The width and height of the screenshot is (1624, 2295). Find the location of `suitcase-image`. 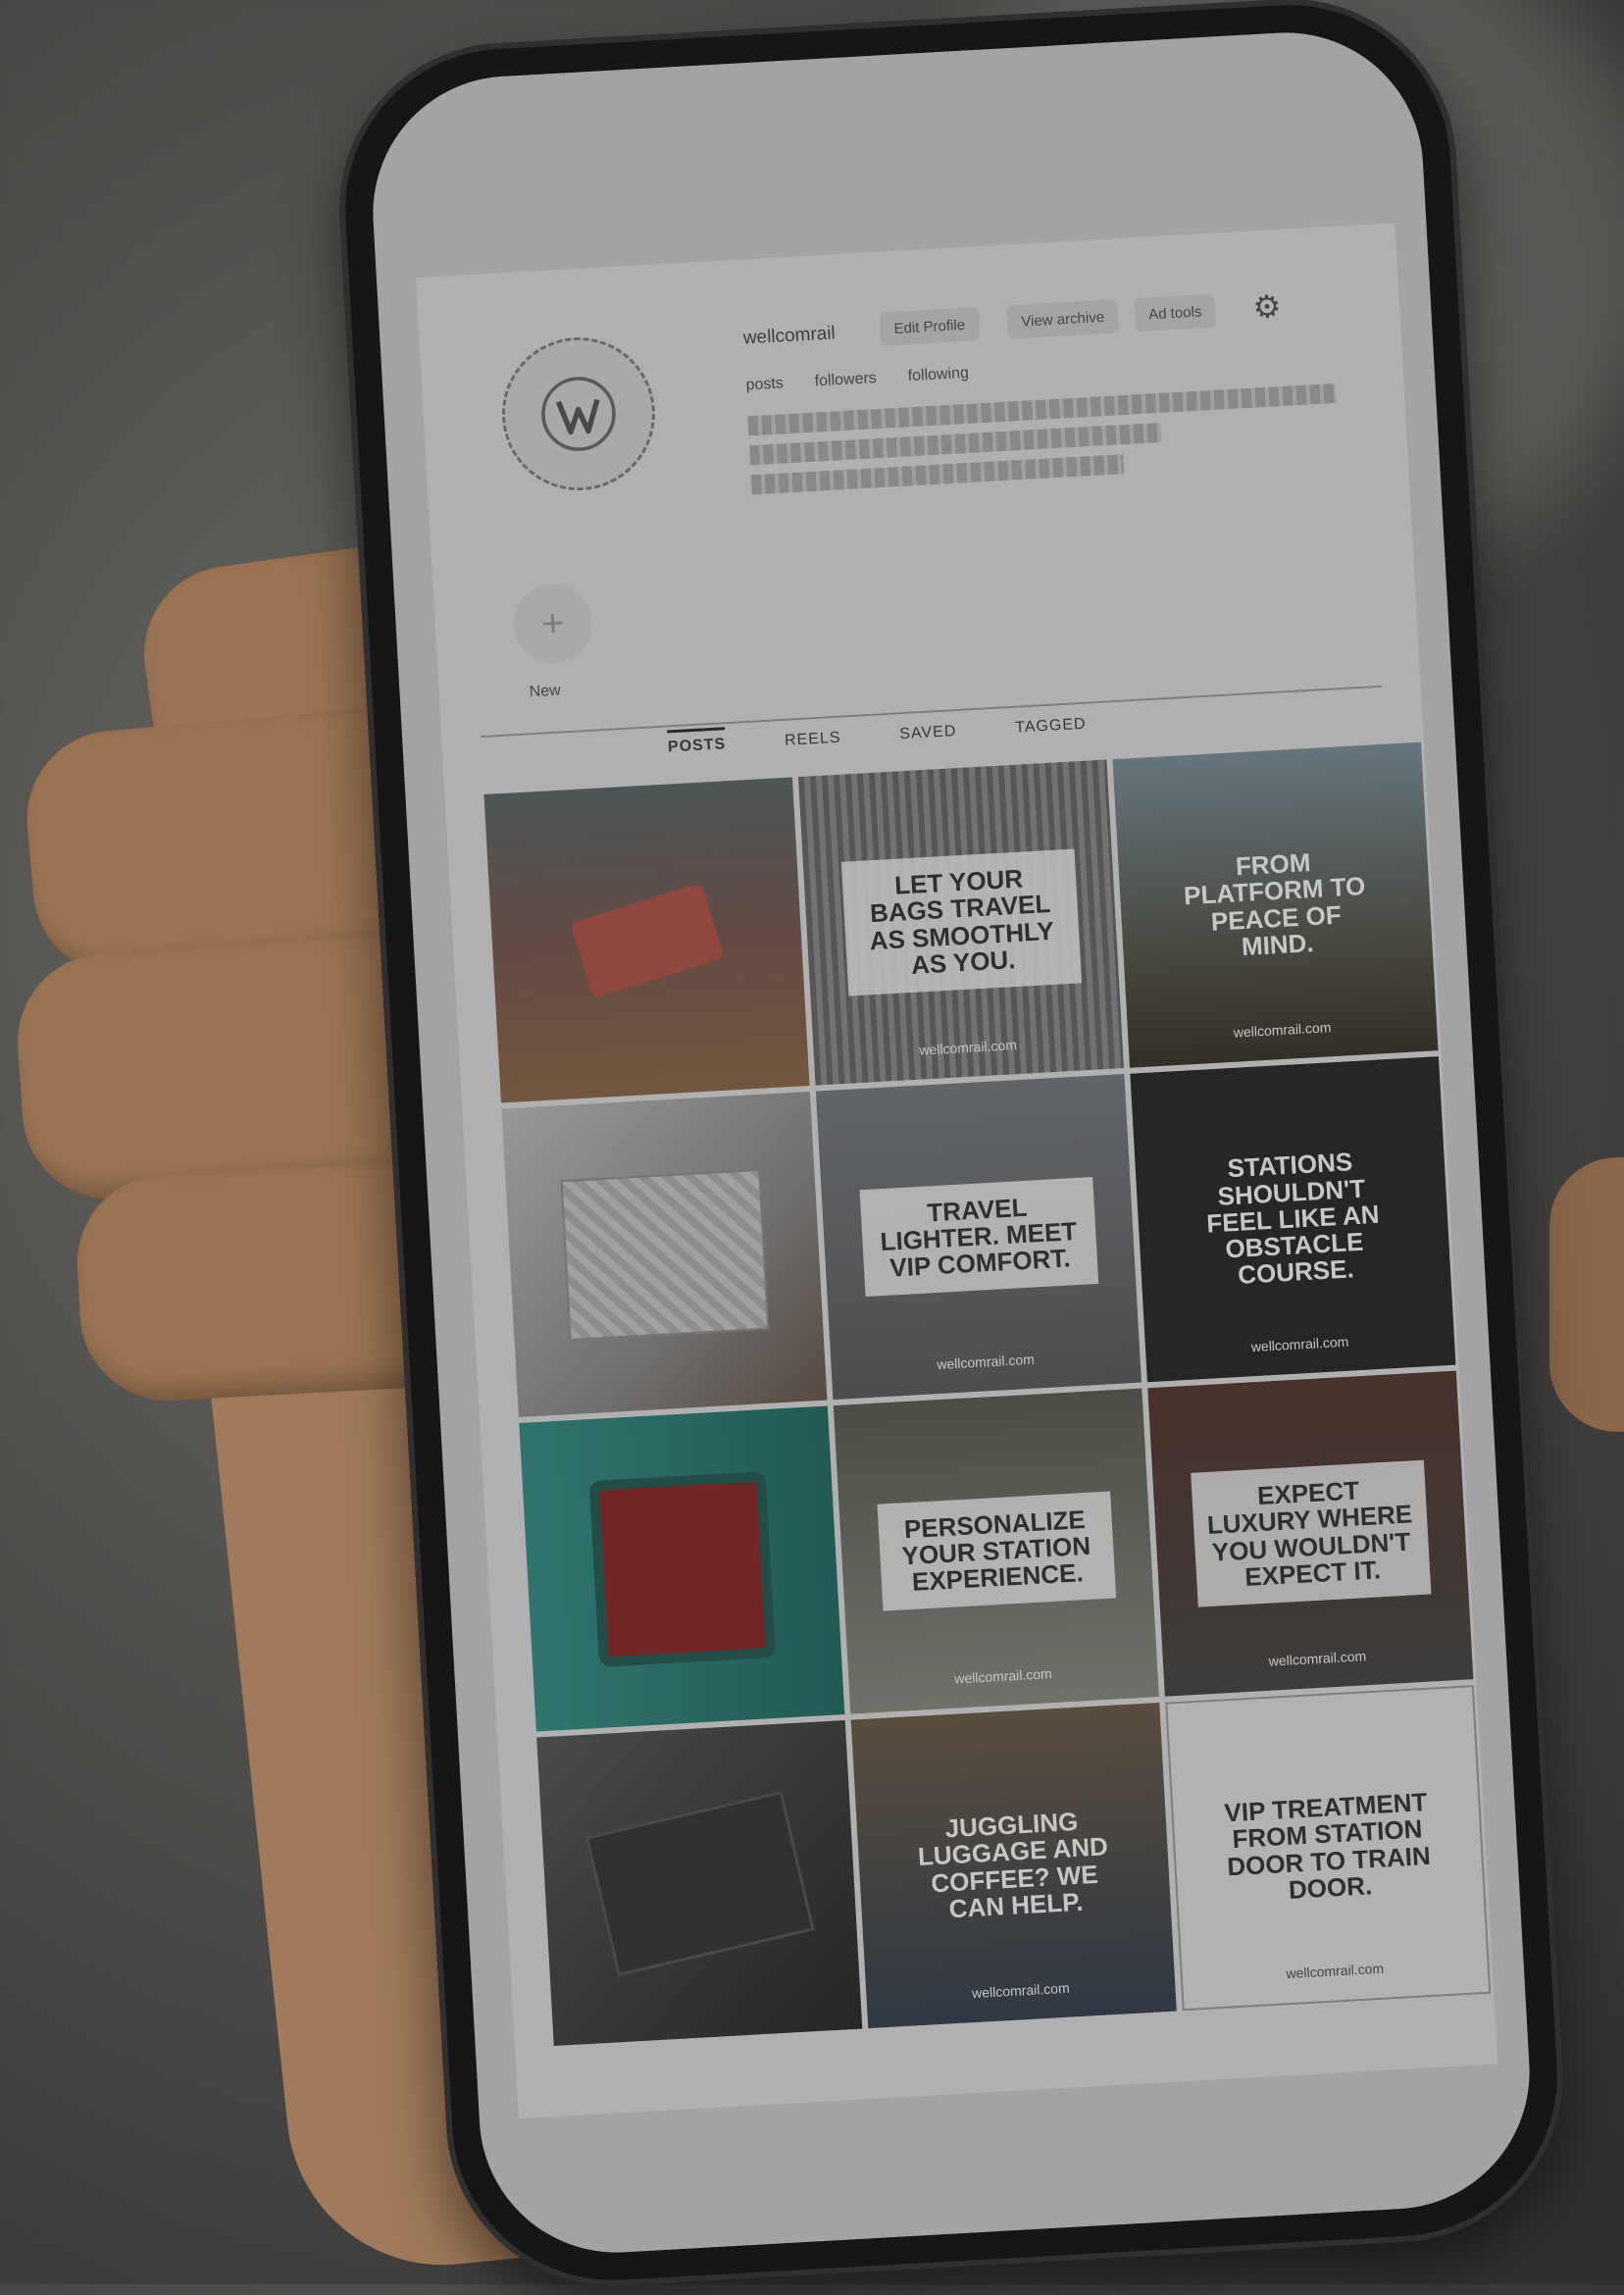

suitcase-image is located at coordinates (647, 940).